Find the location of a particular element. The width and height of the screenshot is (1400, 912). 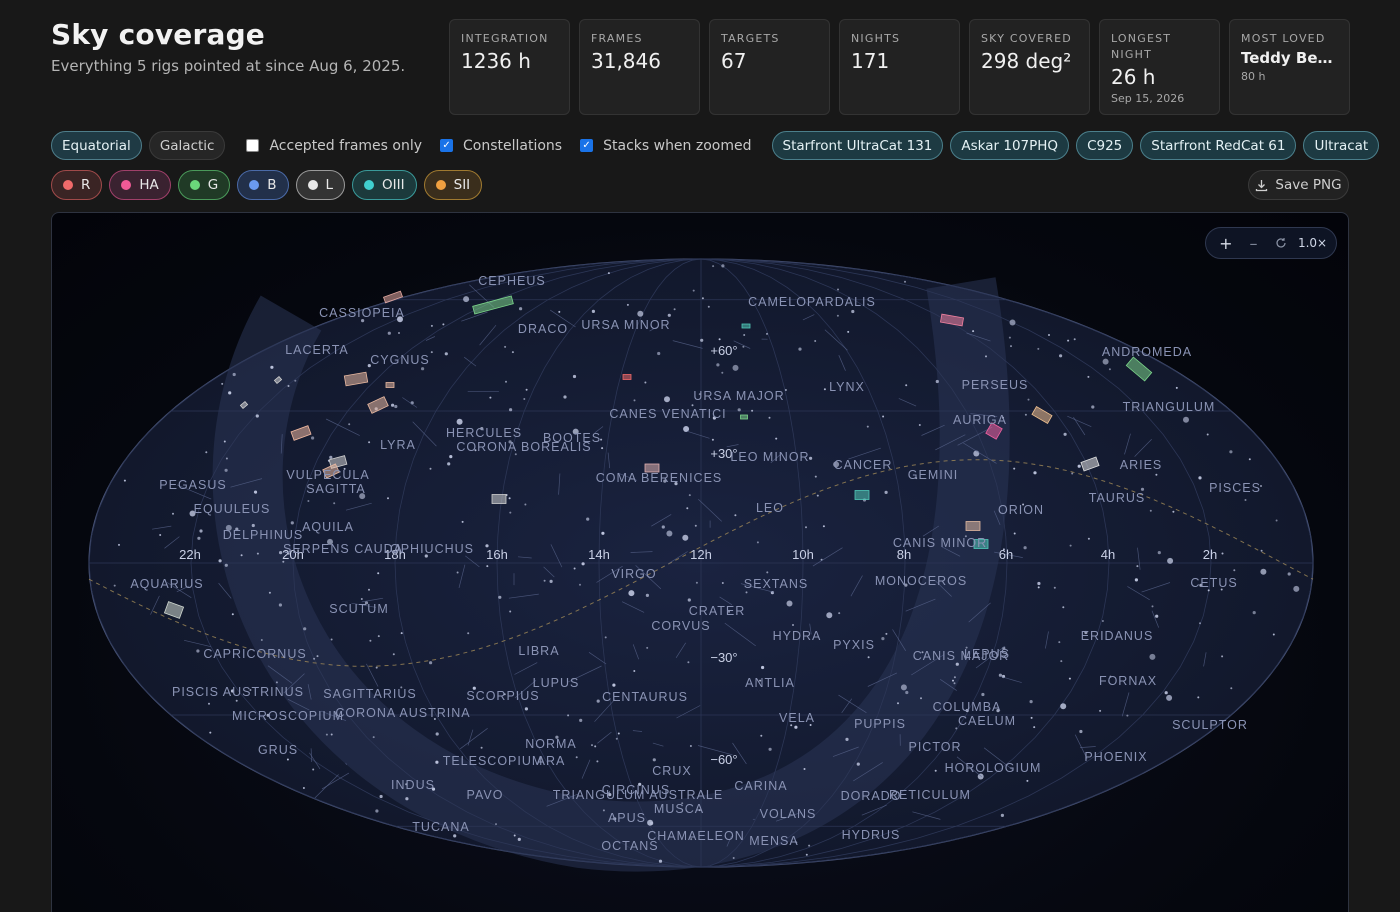

filter-chip-l: L is located at coordinates (320, 185).